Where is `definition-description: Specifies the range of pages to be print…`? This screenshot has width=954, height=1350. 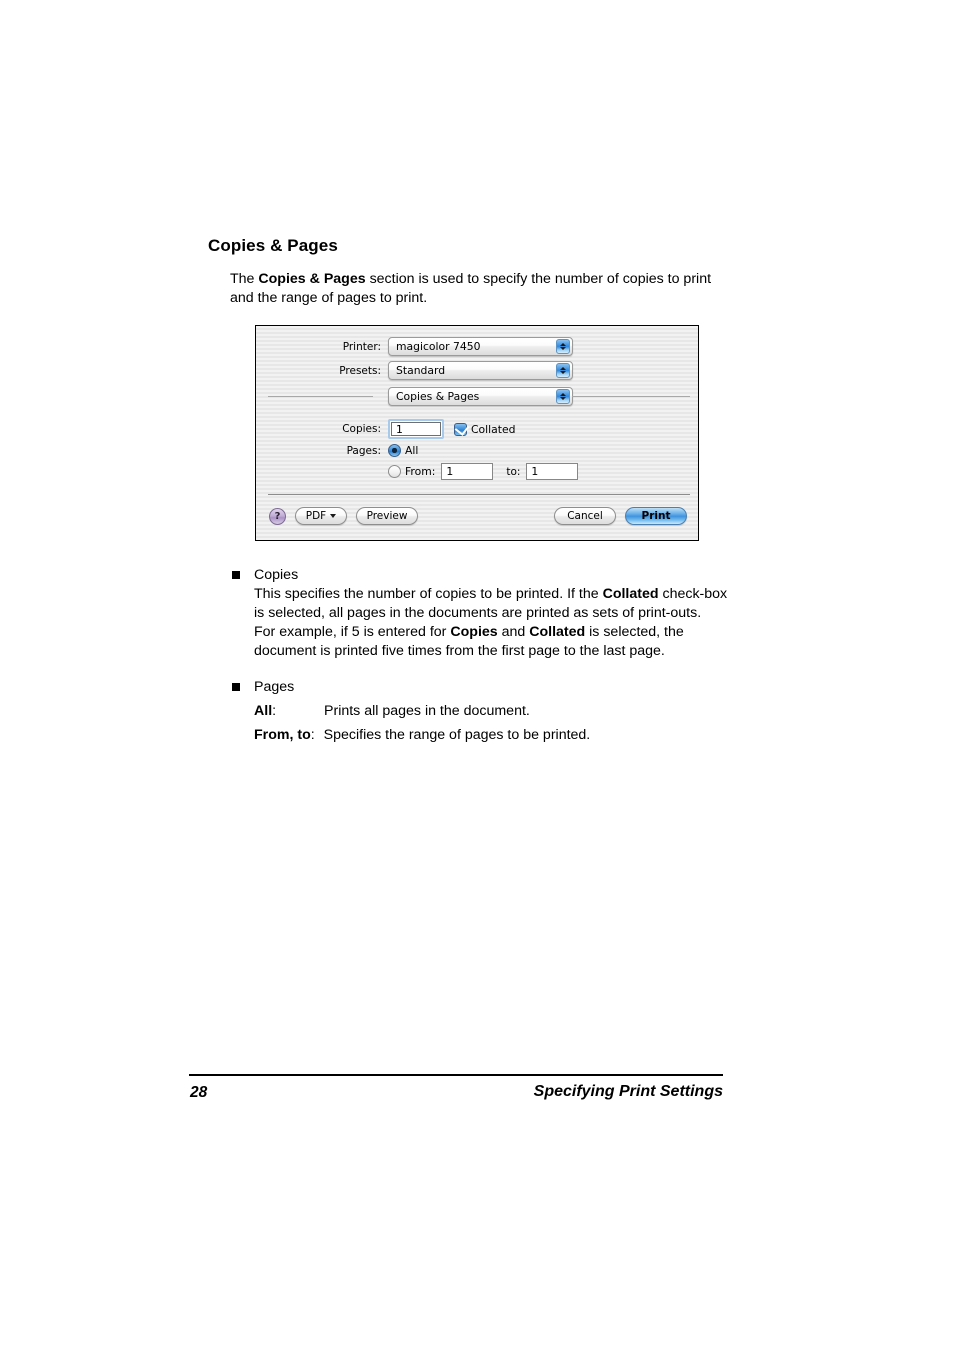
definition-description: Specifies the range of pages to be print… is located at coordinates (457, 735).